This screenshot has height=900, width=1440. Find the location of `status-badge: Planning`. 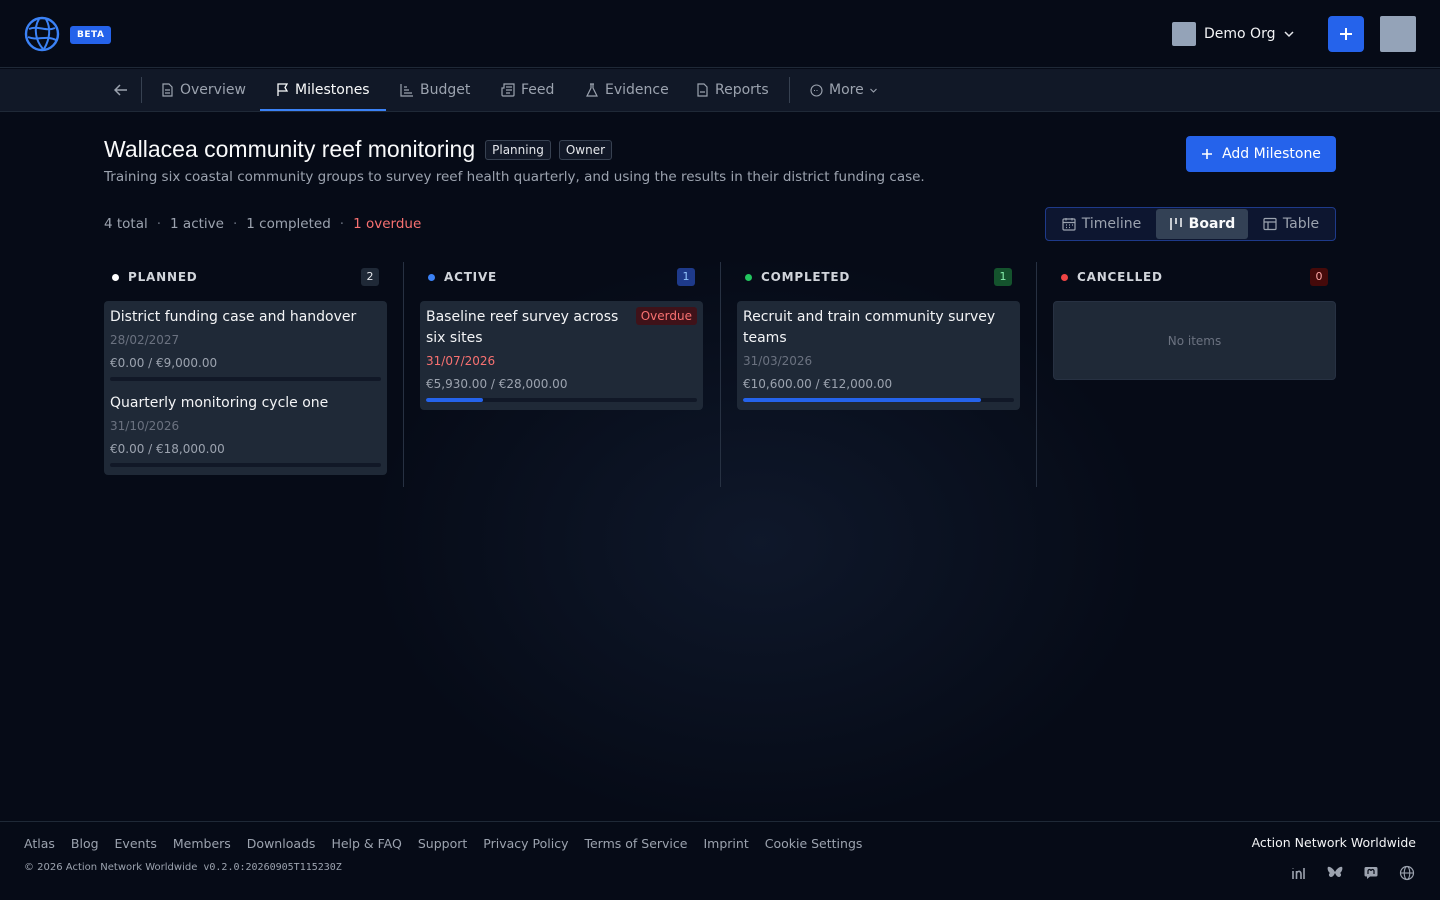

status-badge: Planning is located at coordinates (518, 149).